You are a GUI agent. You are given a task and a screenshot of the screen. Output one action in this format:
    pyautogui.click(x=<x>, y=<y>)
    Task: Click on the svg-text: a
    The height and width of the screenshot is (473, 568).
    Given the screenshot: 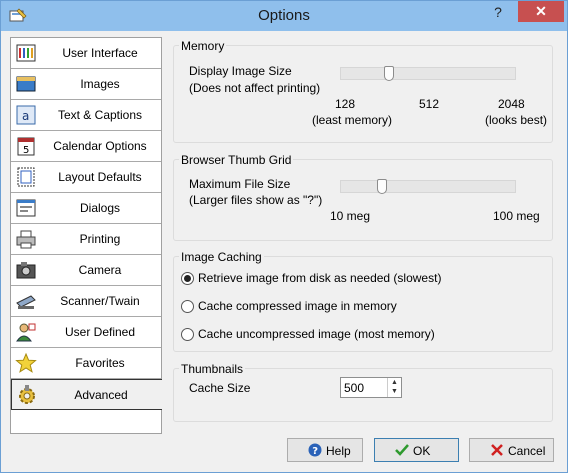 What is the action you would take?
    pyautogui.click(x=25, y=116)
    